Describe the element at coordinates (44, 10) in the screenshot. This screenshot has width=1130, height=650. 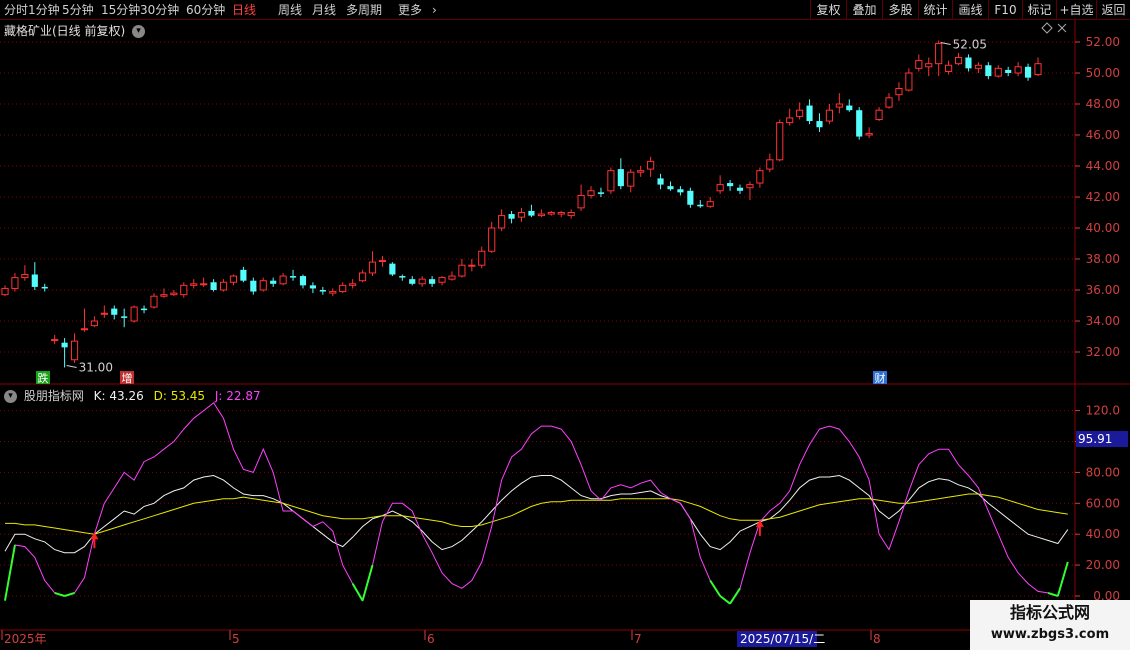
I see `period-1min: 1分钟` at that location.